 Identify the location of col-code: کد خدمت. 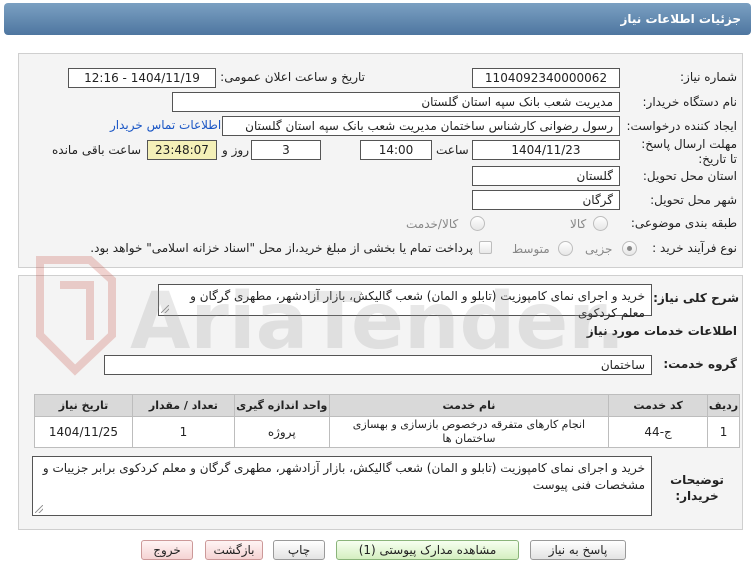
(658, 405).